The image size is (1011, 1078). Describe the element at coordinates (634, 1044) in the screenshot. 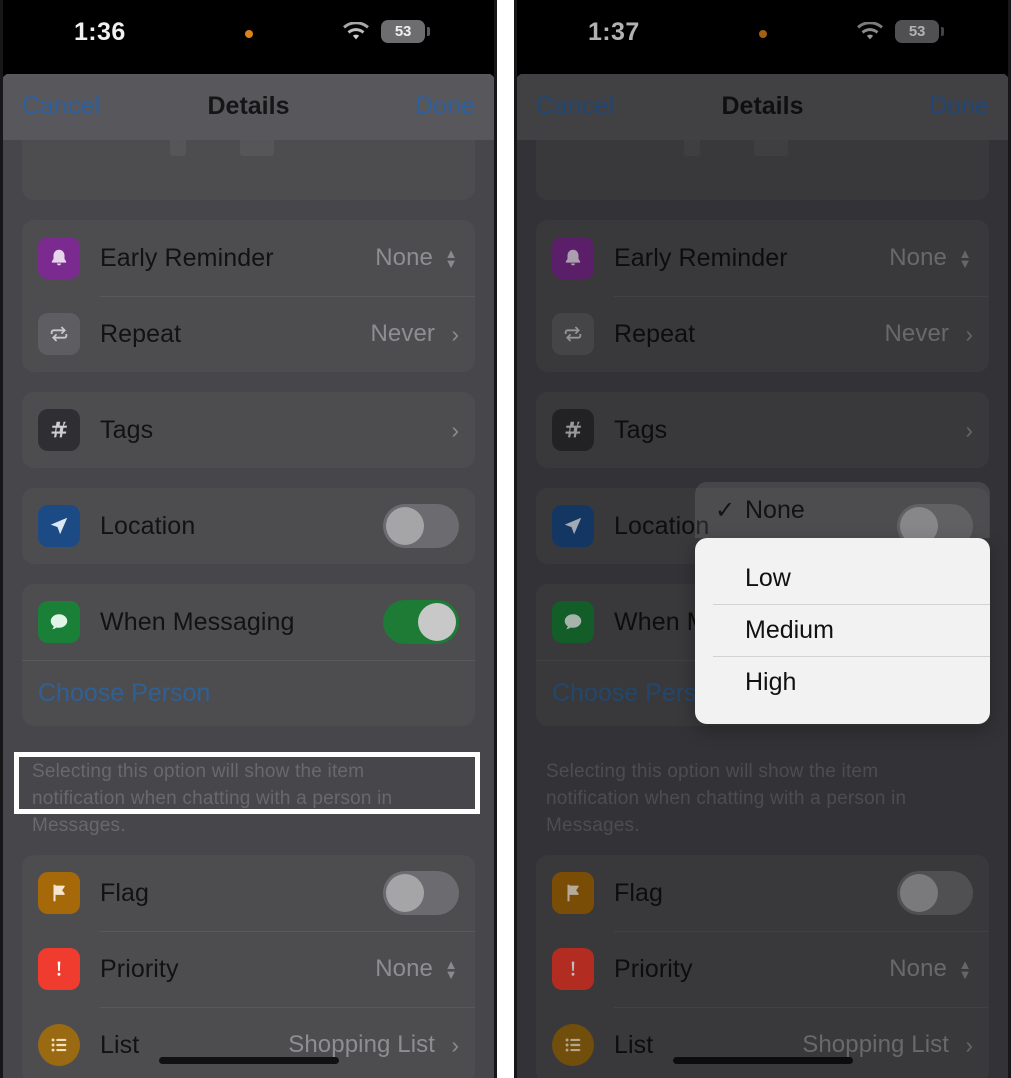

I see `row-label: List` at that location.